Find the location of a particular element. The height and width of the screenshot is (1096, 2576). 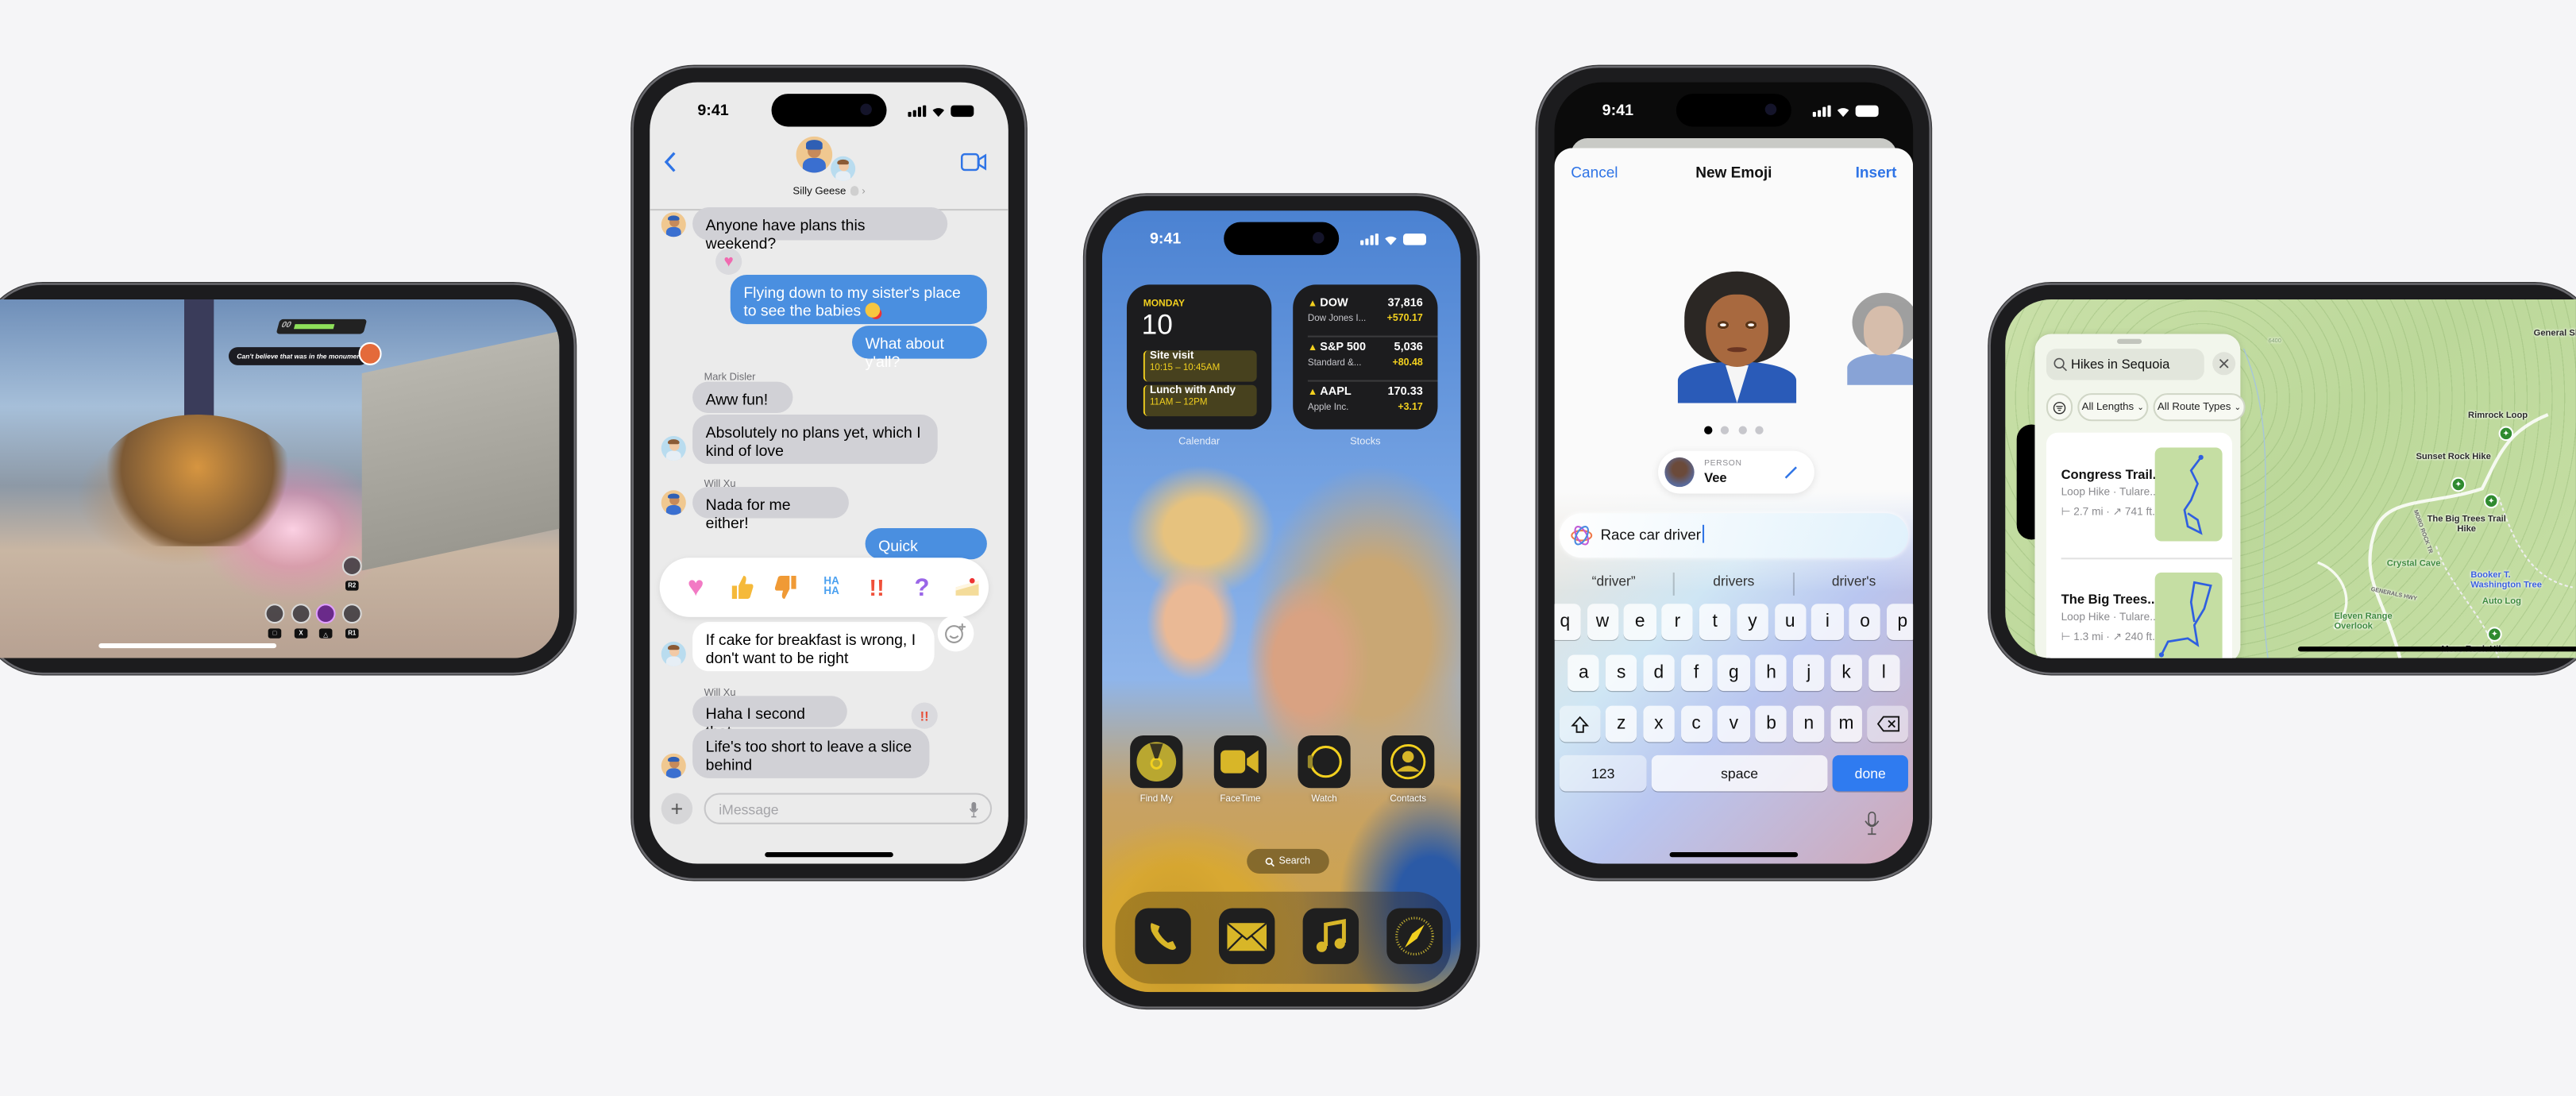

key-j: j is located at coordinates (1809, 673).